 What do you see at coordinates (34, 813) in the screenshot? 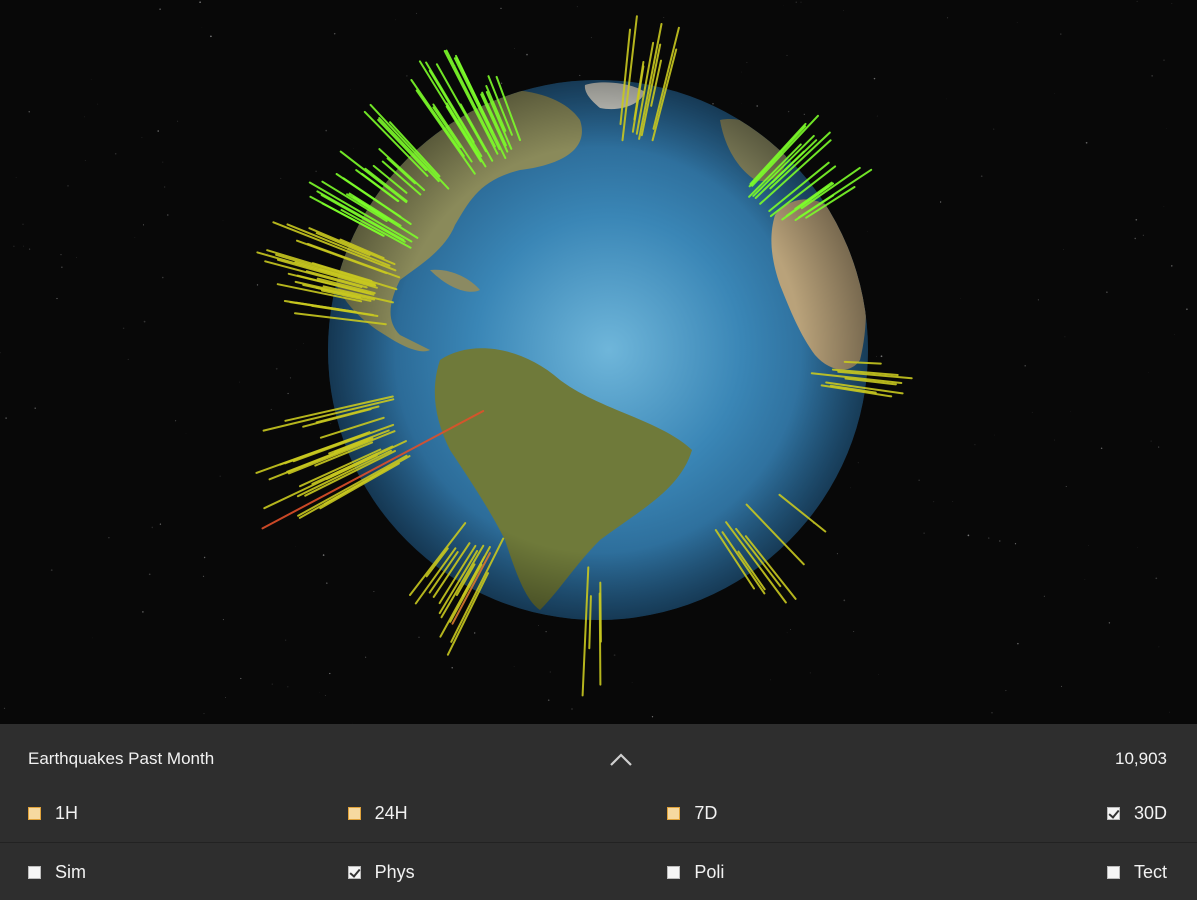
I see `checkbox-1h` at bounding box center [34, 813].